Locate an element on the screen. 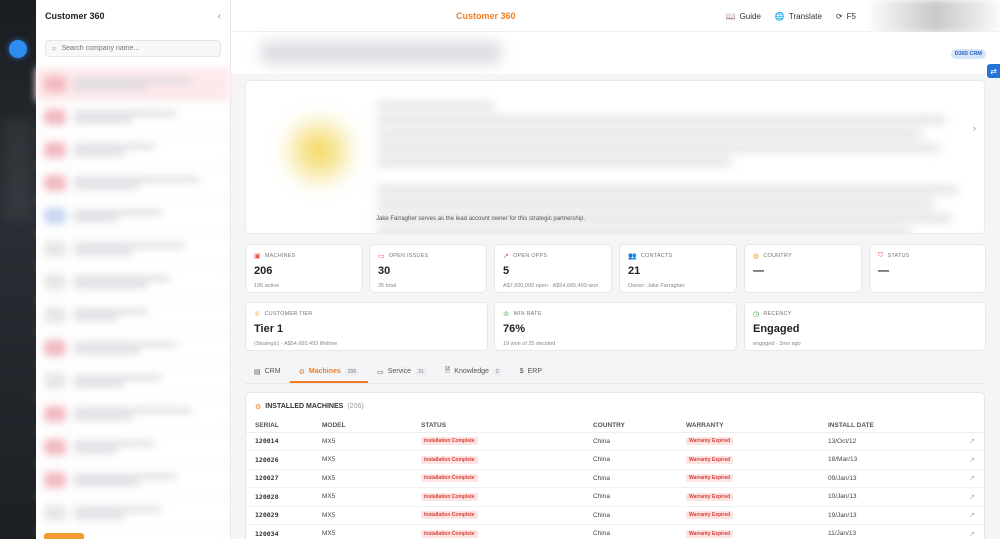  stat-sub: 35 total is located at coordinates (387, 286).